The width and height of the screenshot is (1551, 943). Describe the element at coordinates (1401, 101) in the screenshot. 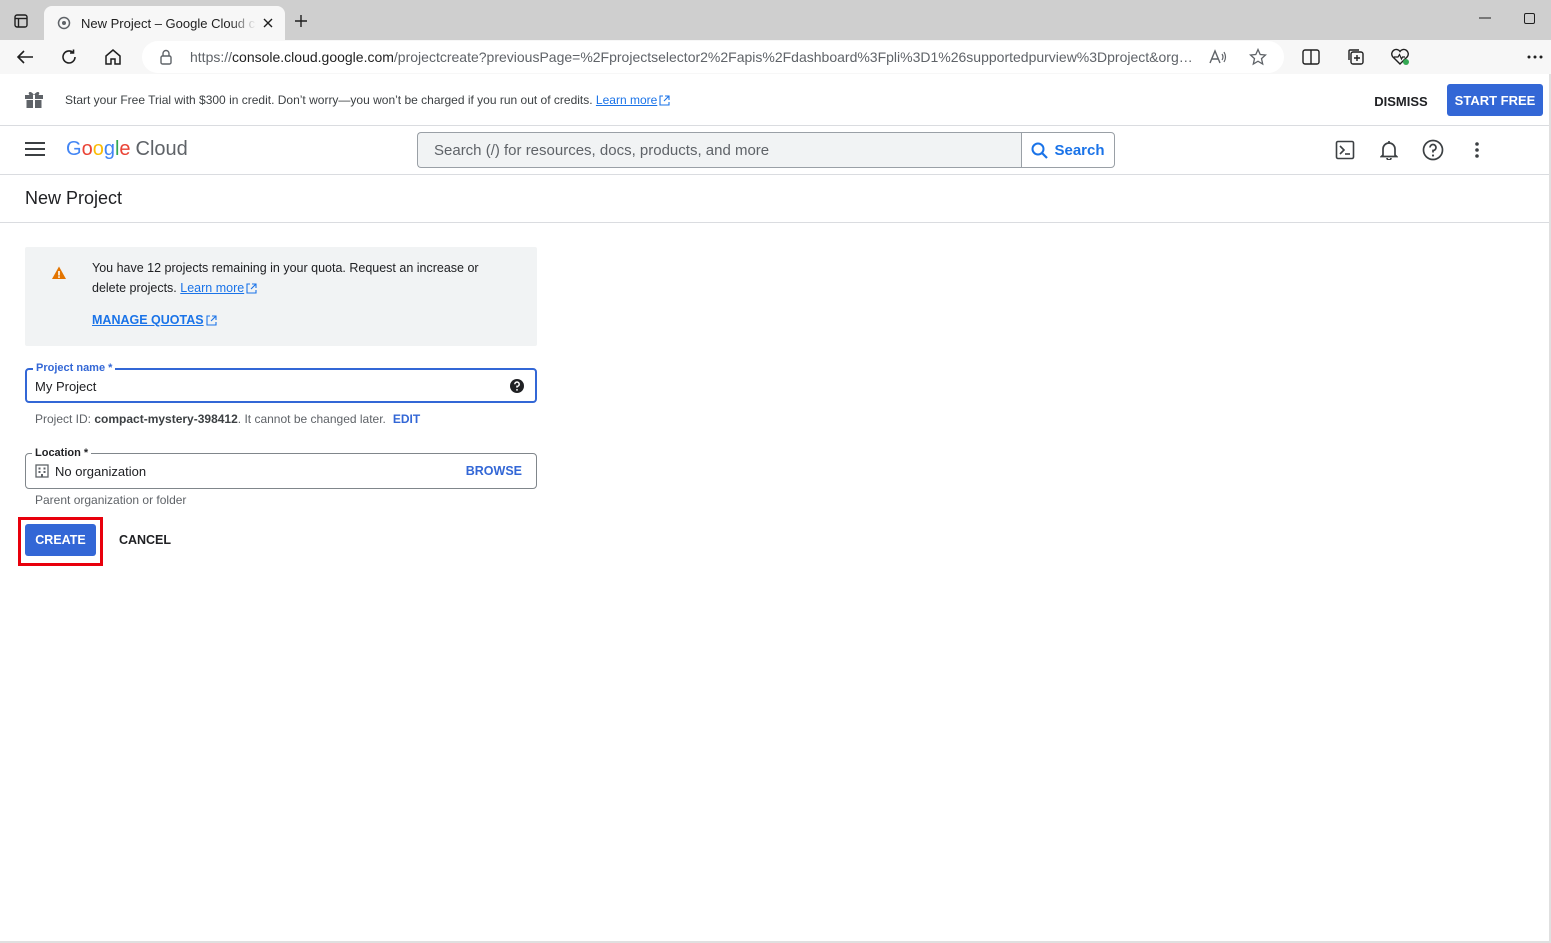

I see `dismiss-button: DISMISS` at that location.